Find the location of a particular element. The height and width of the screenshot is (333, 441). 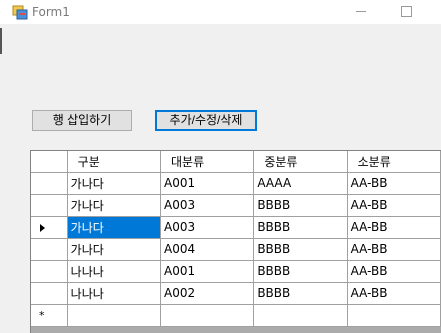

column-header-middle: 중분류 is located at coordinates (300, 162).